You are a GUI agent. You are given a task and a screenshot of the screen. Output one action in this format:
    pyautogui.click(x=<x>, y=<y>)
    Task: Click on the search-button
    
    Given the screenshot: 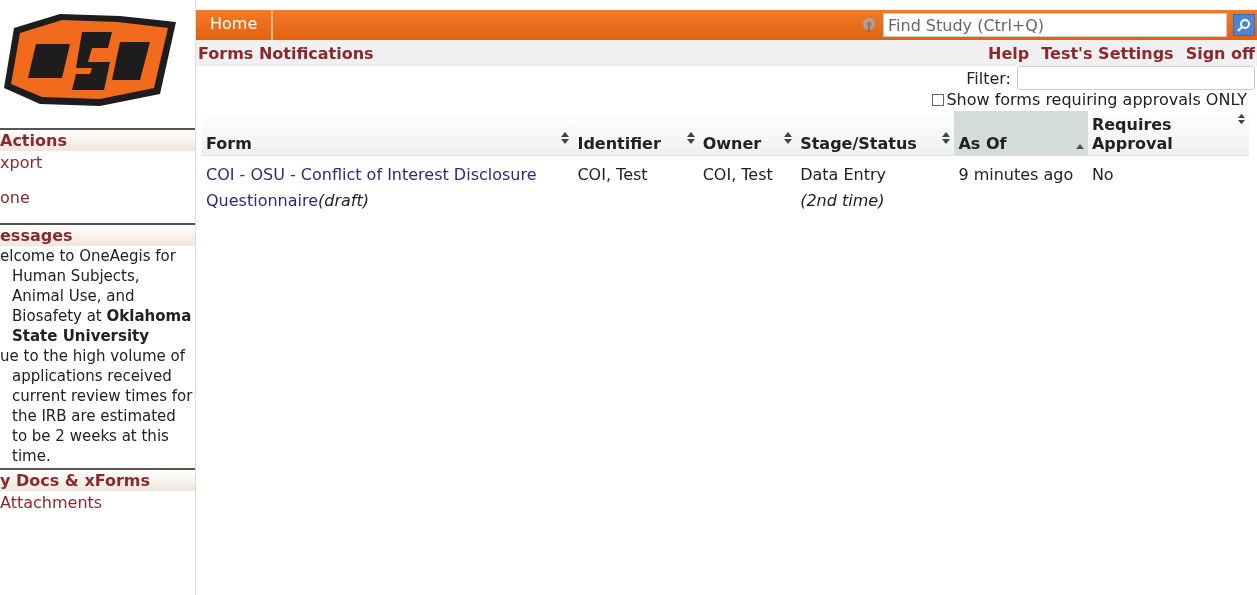 What is the action you would take?
    pyautogui.click(x=1244, y=25)
    